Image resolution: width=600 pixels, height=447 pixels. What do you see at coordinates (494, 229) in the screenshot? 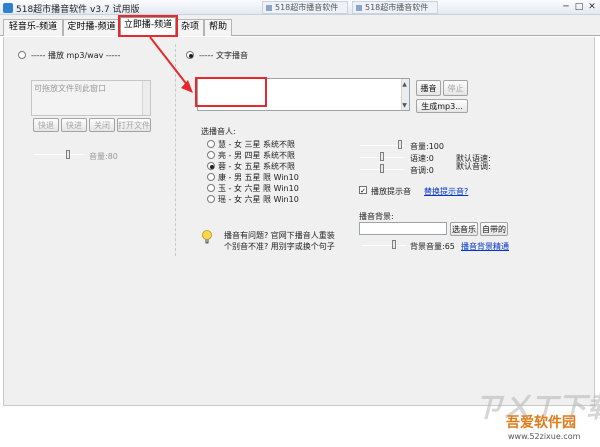
I see `builtin-music-button: 自带的` at bounding box center [494, 229].